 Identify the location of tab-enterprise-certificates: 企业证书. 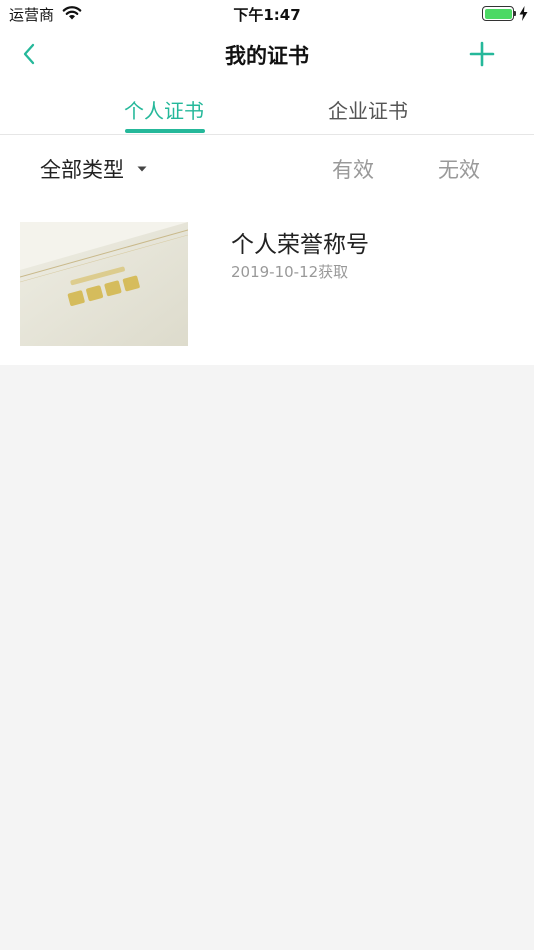
(368, 109).